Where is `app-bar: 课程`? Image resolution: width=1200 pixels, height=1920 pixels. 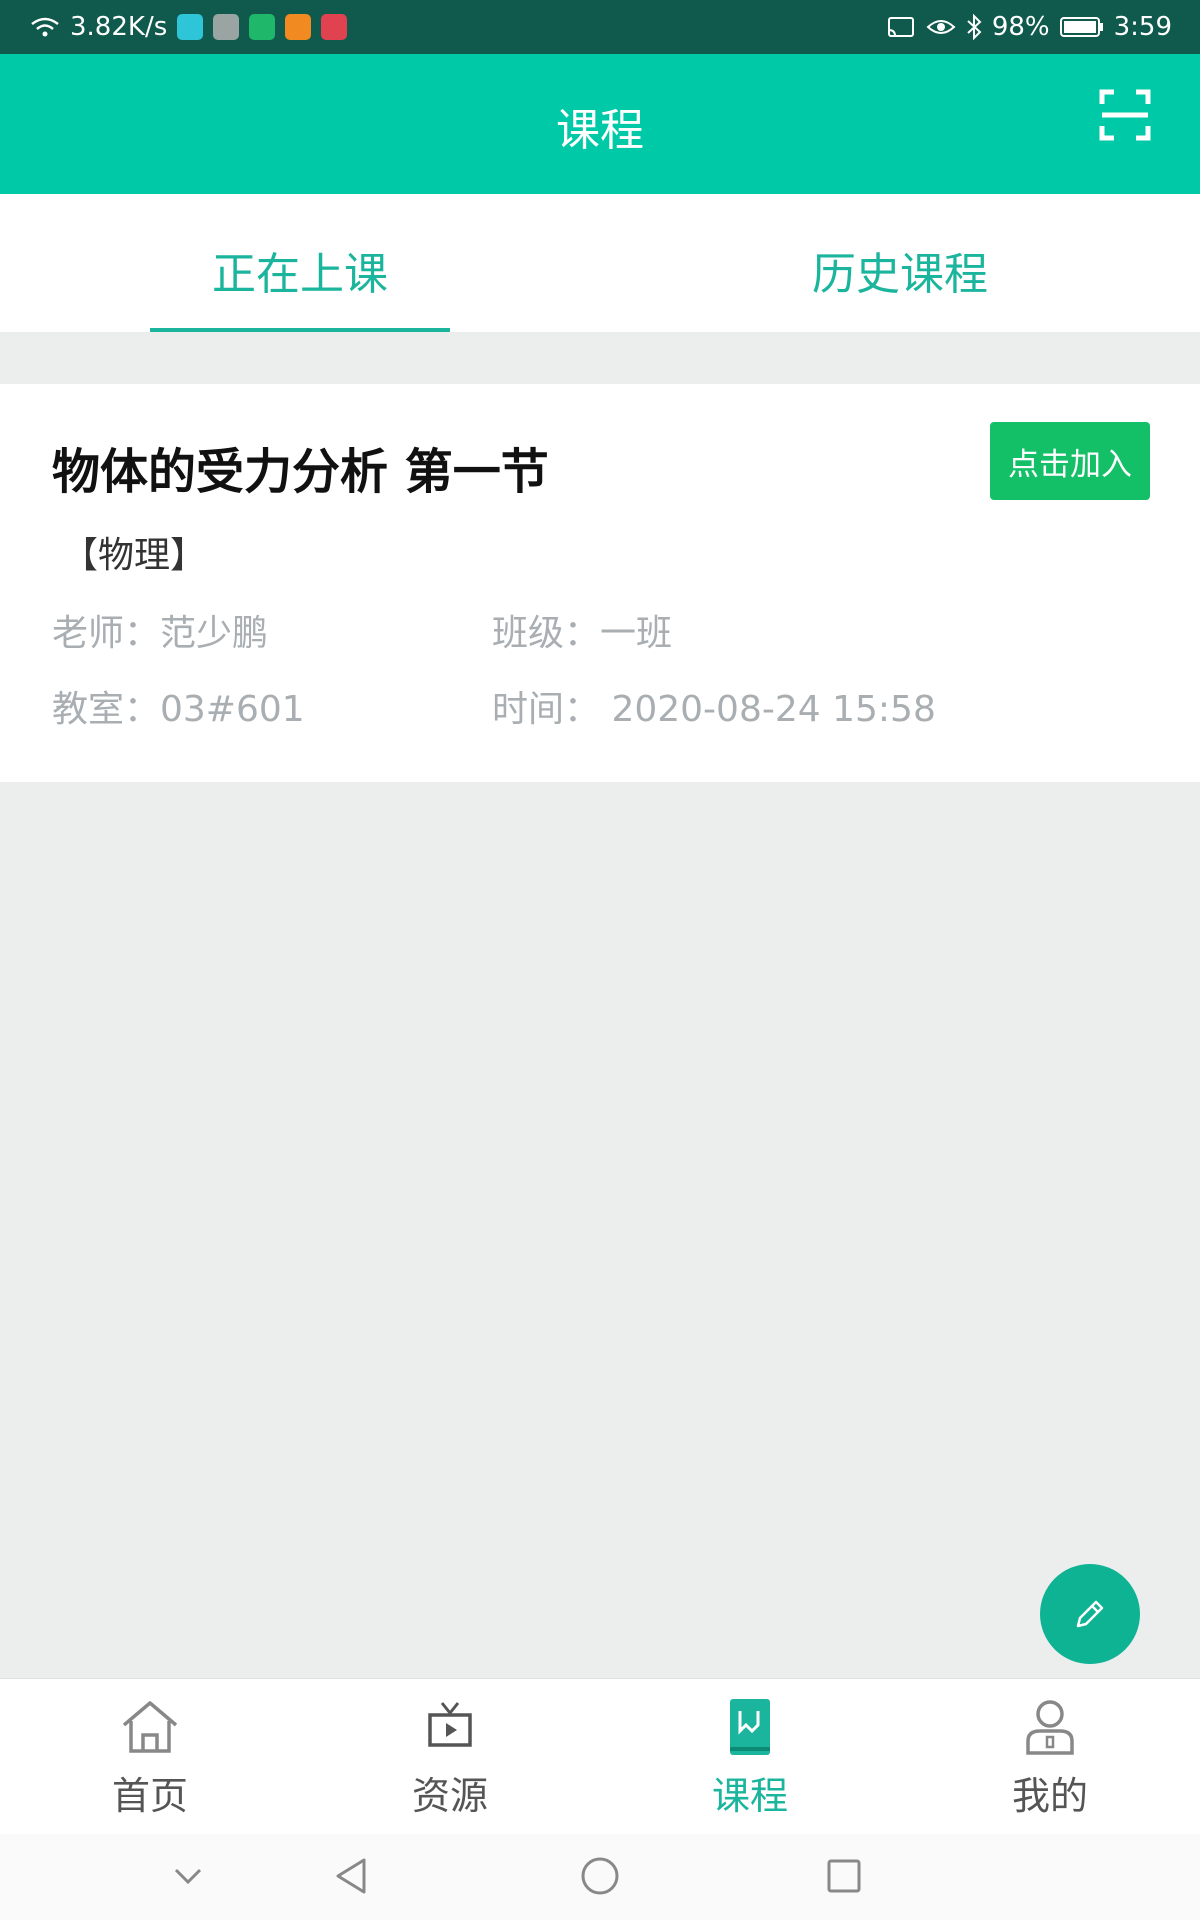 app-bar: 课程 is located at coordinates (600, 124).